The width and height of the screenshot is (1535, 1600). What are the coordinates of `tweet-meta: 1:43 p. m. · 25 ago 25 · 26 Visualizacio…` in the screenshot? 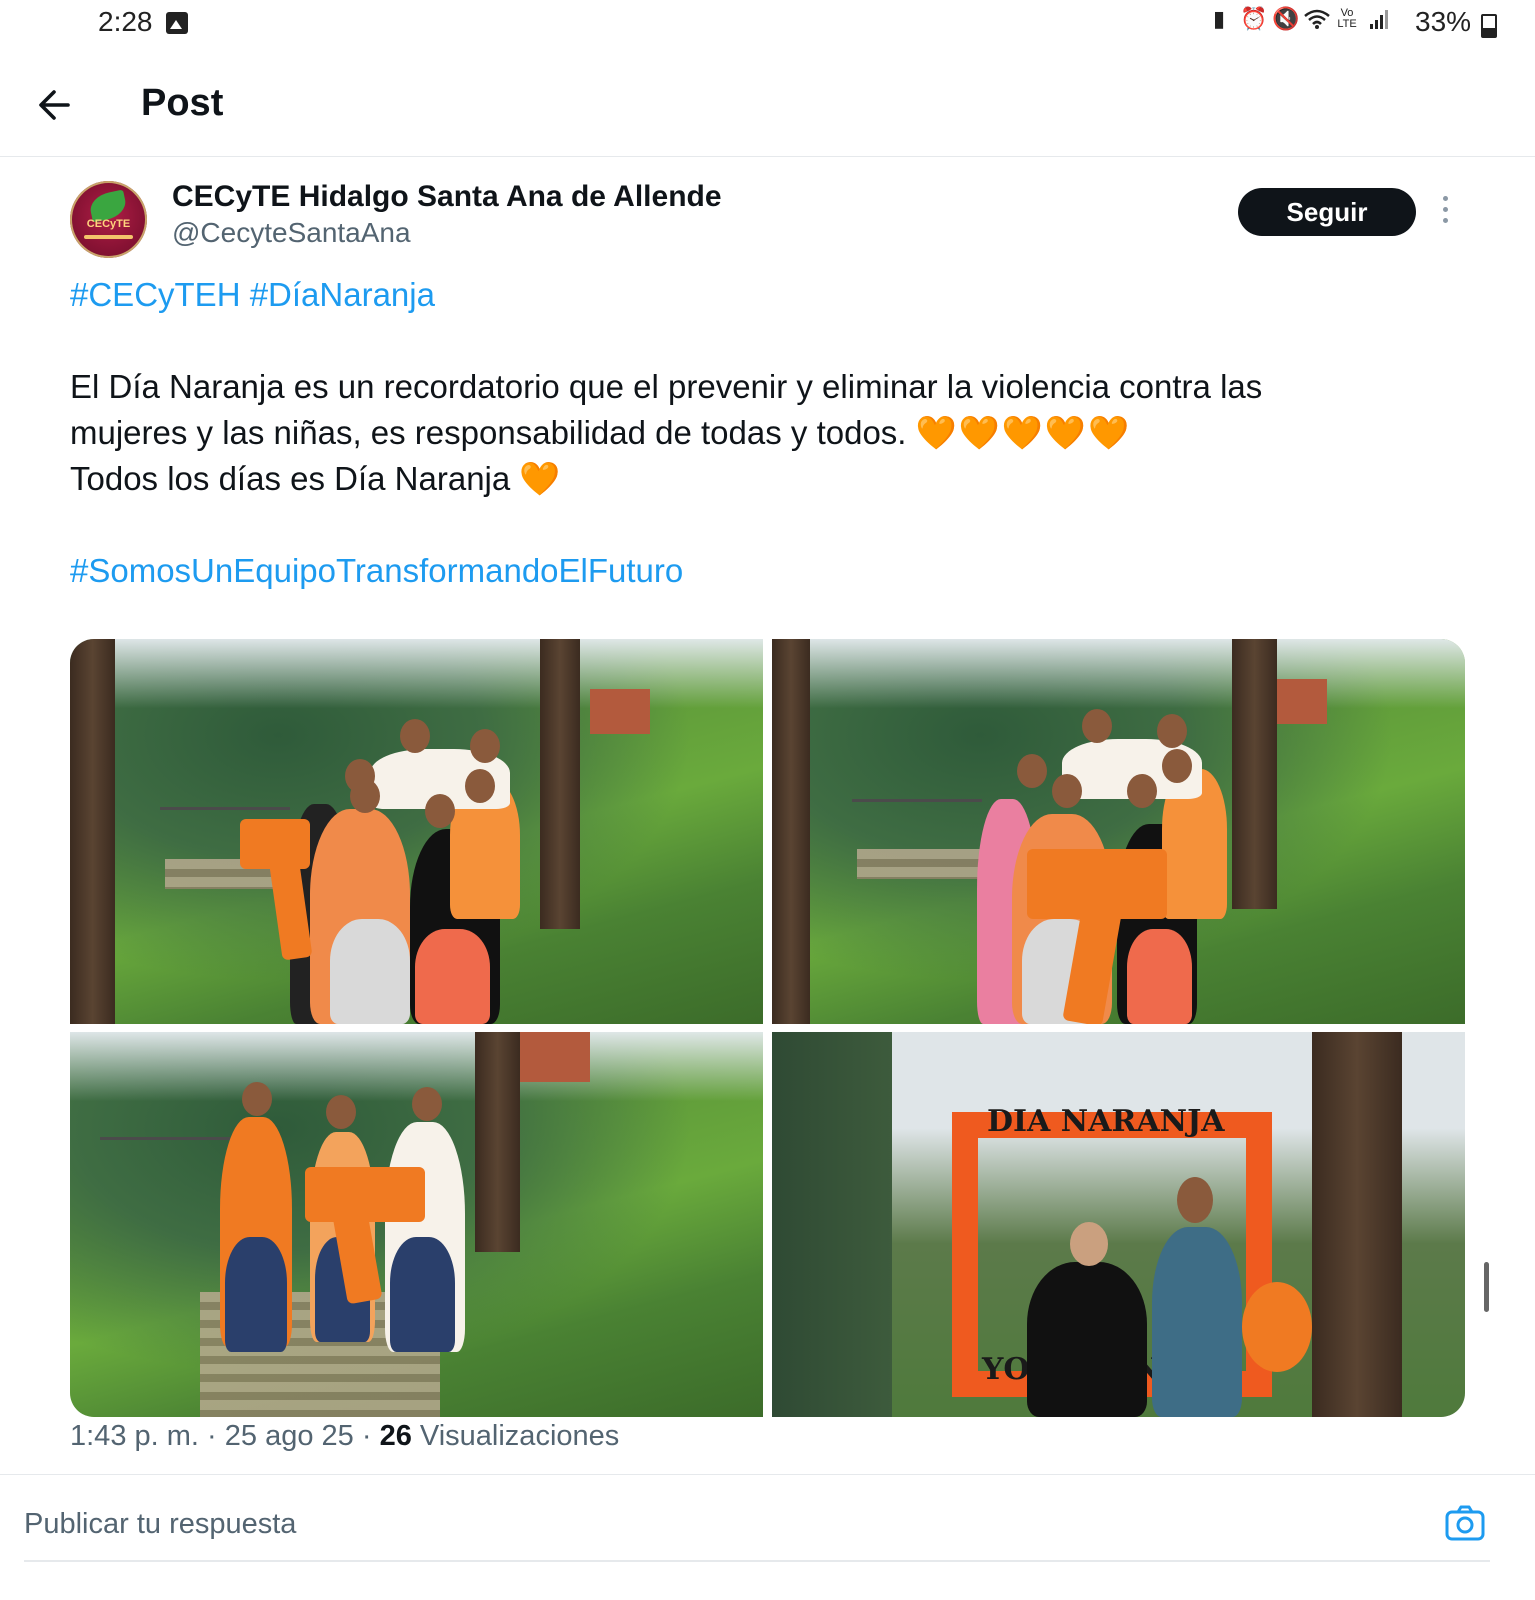 It's located at (344, 1436).